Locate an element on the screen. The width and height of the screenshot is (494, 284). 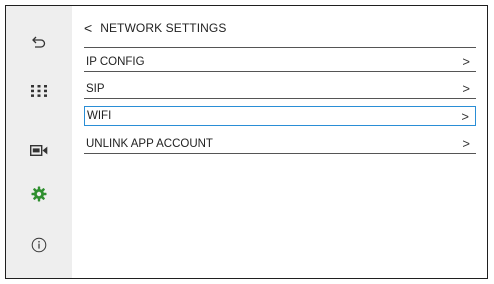
sidebar-back-button is located at coordinates (39, 42).